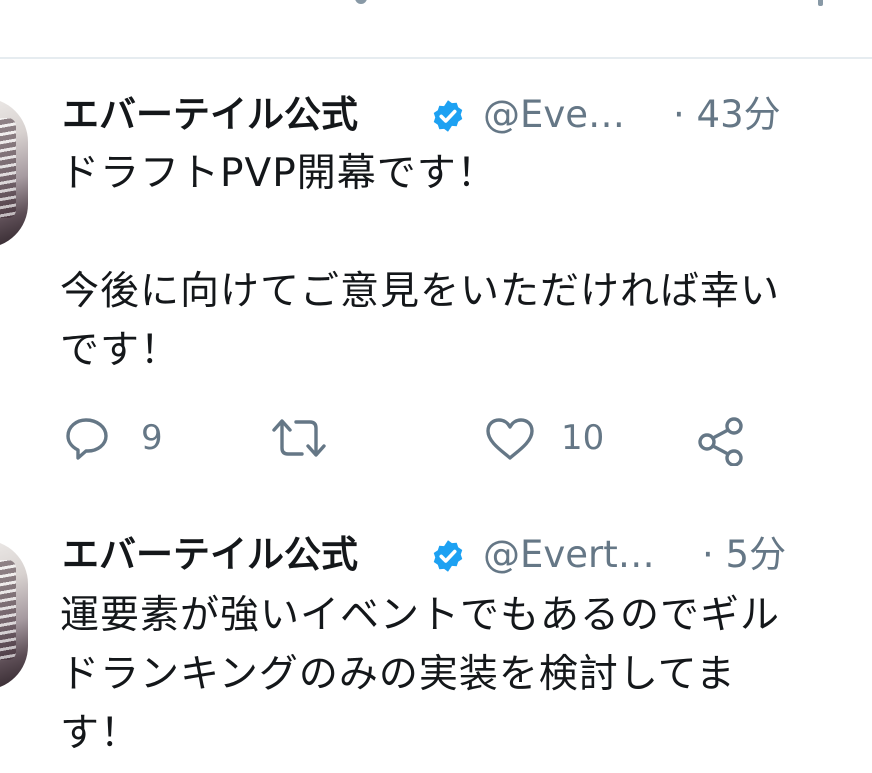 This screenshot has height=773, width=872. I want to click on tweet-header: エバーテイル公式 @Eve… · 43分, so click(467, 115).